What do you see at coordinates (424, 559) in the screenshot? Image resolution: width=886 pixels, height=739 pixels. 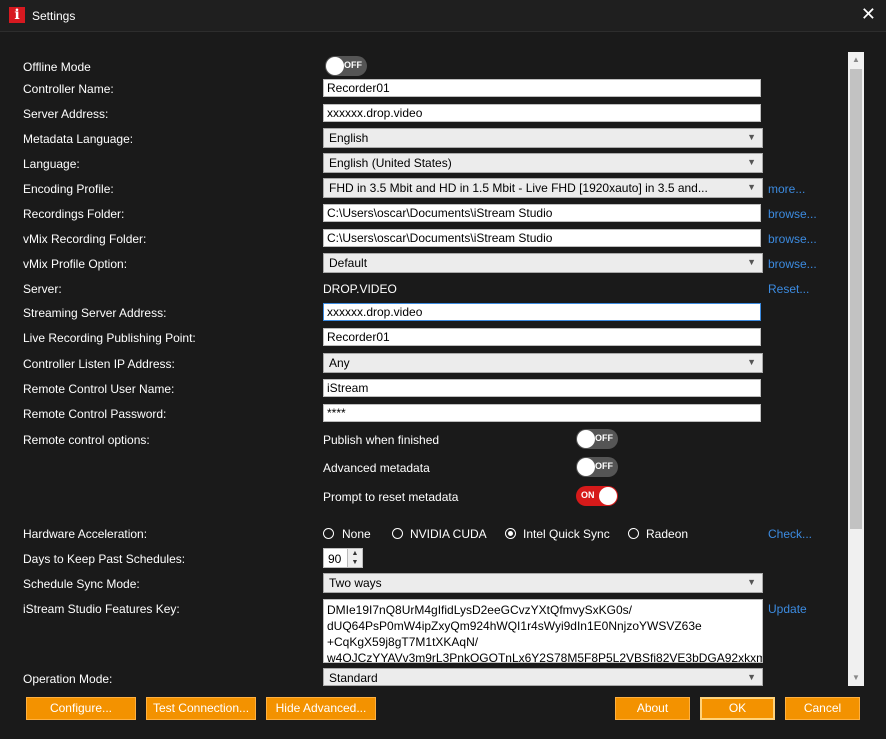 I see `row-days-to-keep: Days to Keep Past Schedules: 90 ▲ ▼` at bounding box center [424, 559].